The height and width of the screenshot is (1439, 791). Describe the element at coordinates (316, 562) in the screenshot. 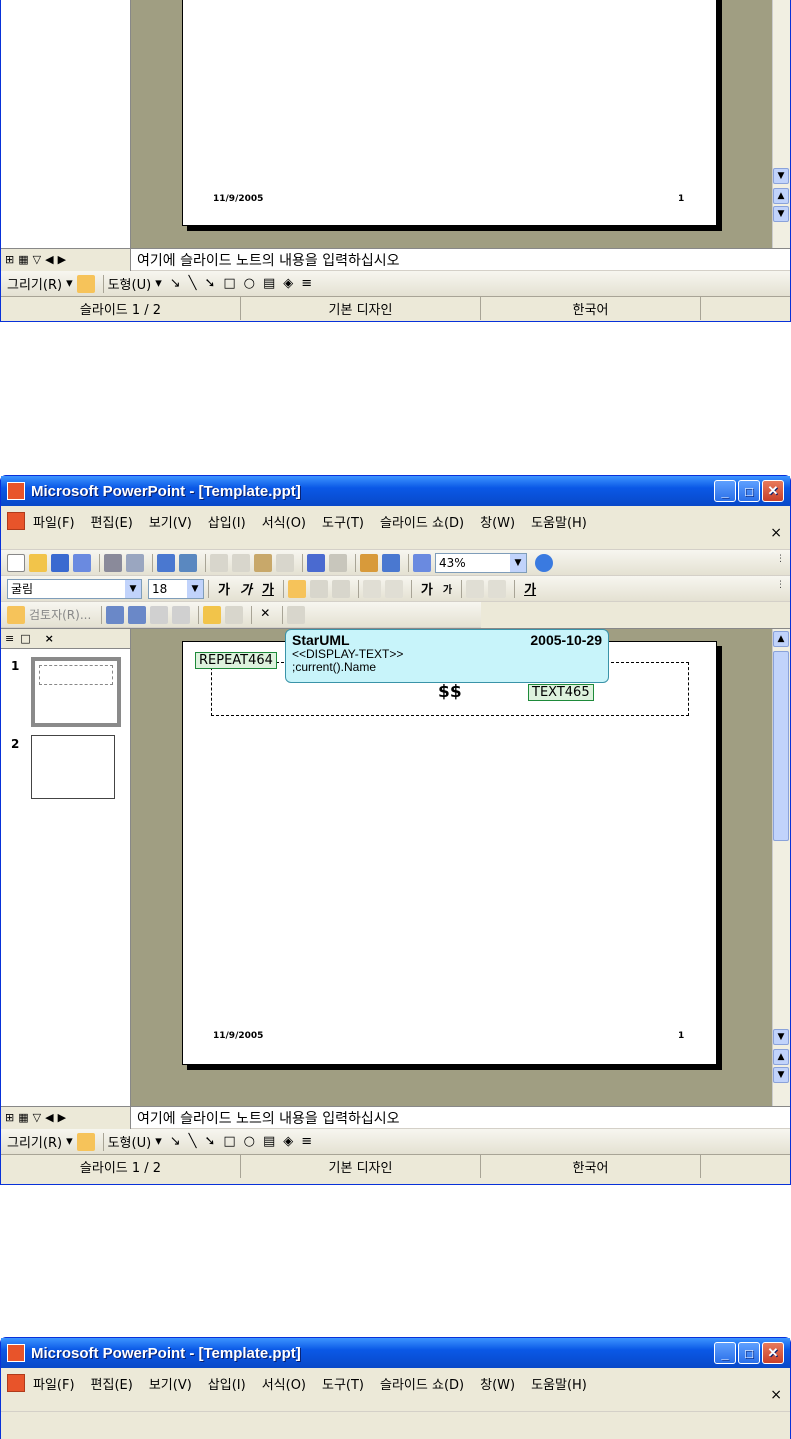

I see `undo-icon` at that location.